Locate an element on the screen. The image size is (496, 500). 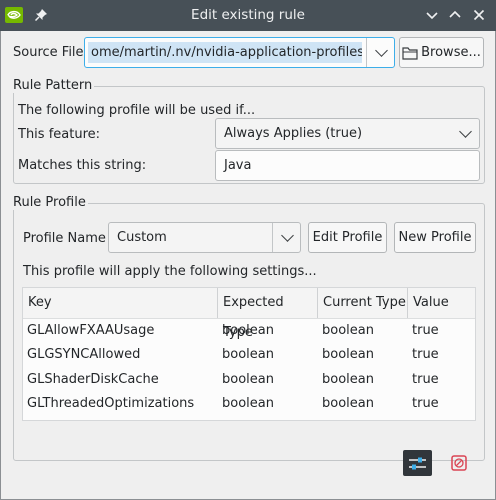
folder-icon is located at coordinates (410, 53).